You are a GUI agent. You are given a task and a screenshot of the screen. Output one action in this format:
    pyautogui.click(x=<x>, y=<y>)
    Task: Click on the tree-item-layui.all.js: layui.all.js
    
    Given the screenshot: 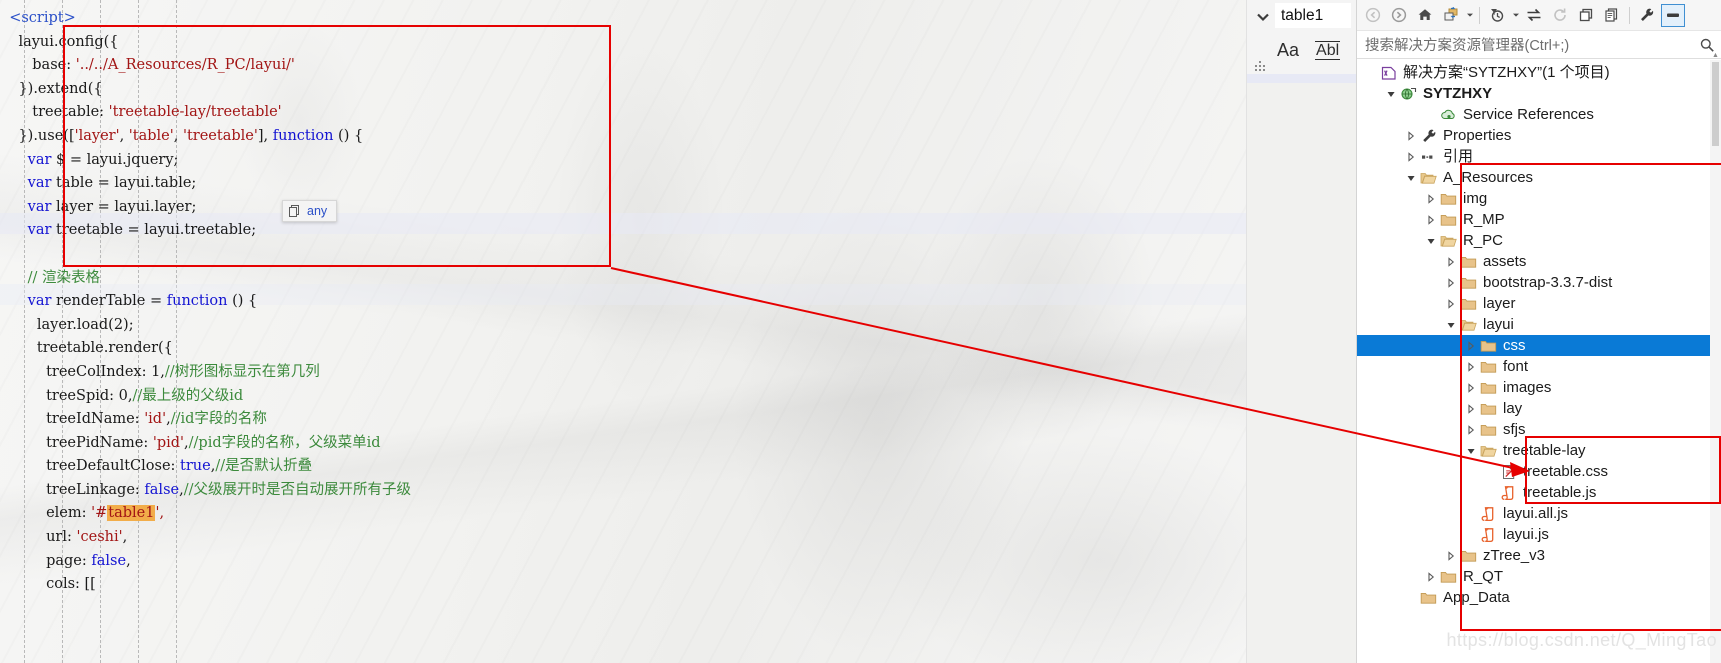 What is the action you would take?
    pyautogui.click(x=1539, y=513)
    